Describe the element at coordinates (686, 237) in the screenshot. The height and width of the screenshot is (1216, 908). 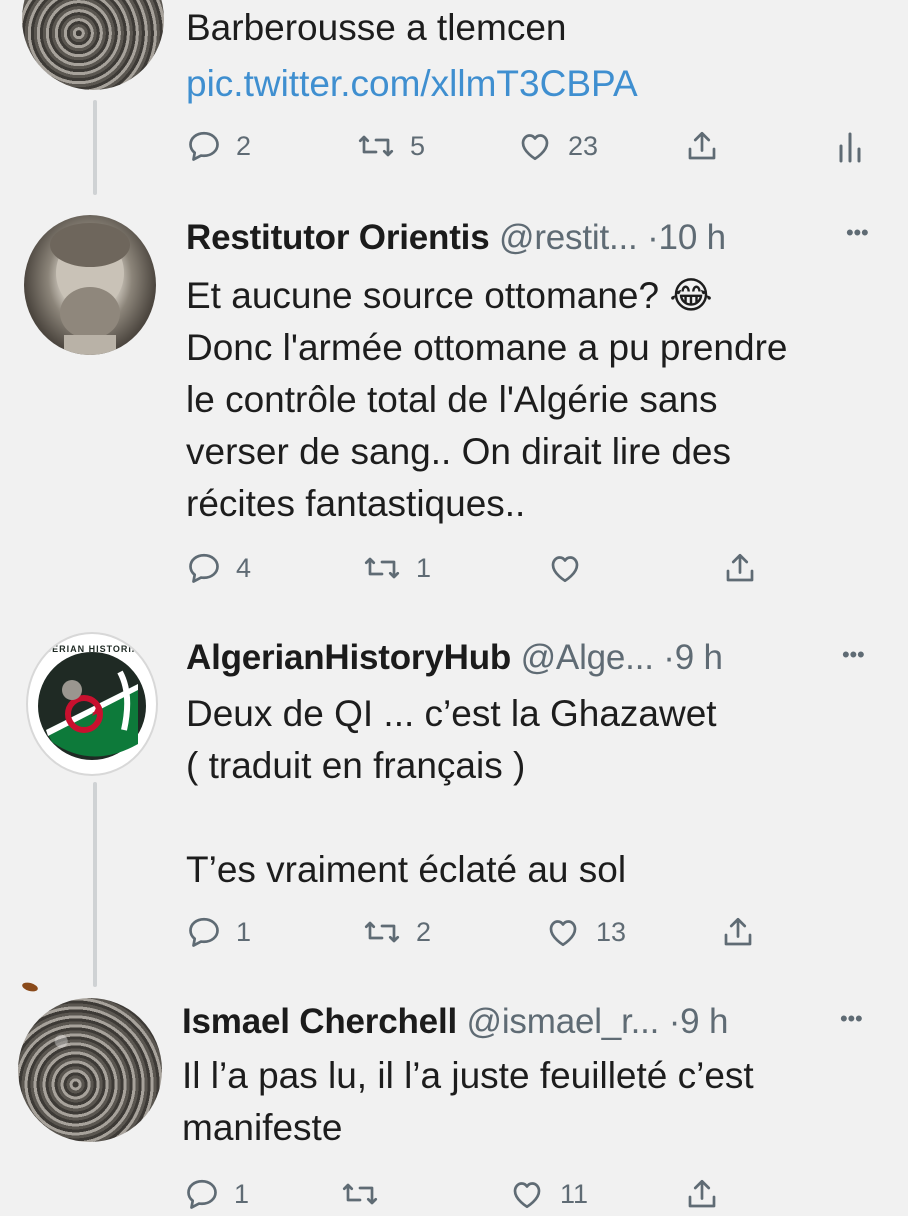
I see `timestamp: ·10 h` at that location.